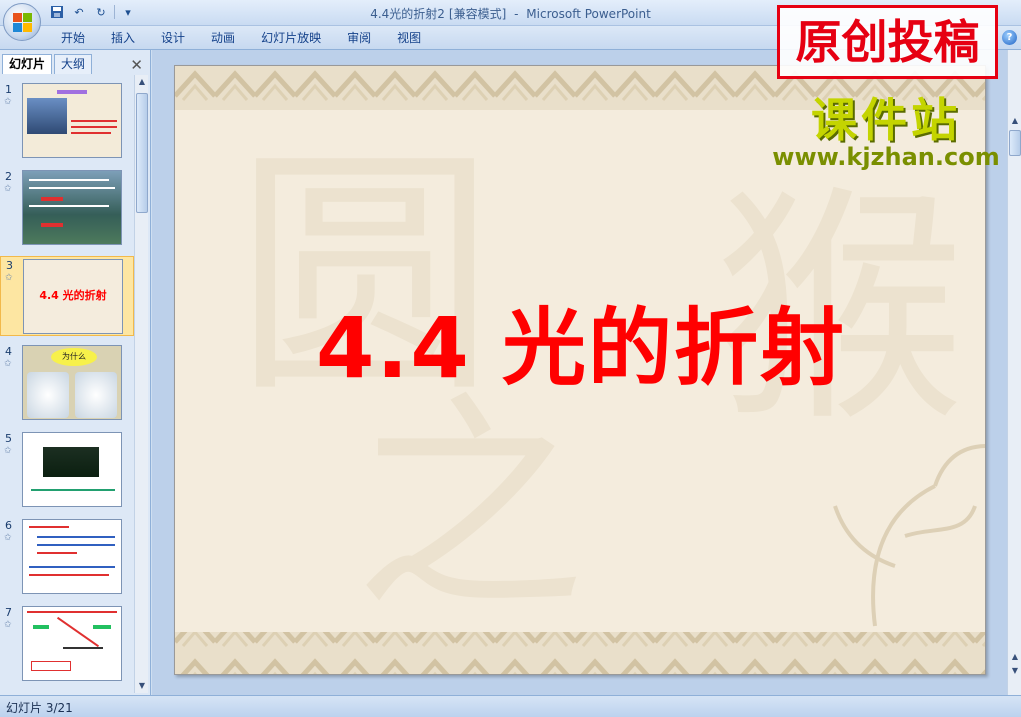  I want to click on slide-thumbnail-5: 5 ✩, so click(67, 470).